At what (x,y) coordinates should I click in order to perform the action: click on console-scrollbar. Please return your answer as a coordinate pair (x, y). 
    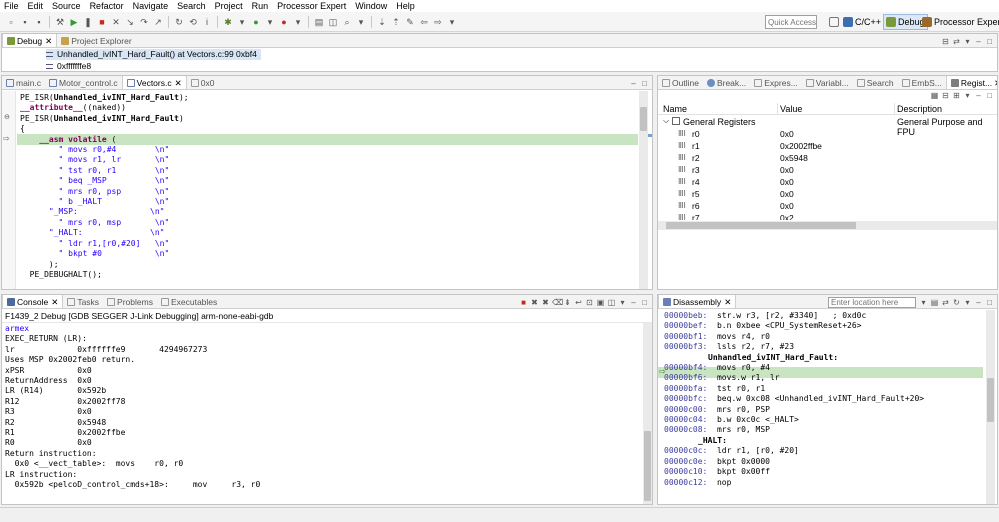
    Looking at the image, I should click on (647, 413).